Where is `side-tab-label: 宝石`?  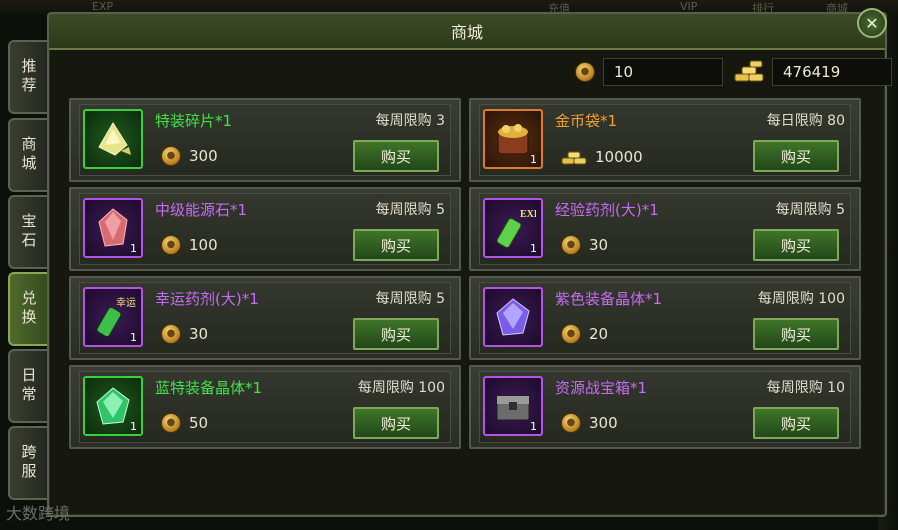
side-tab-label: 宝石 is located at coordinates (28, 232).